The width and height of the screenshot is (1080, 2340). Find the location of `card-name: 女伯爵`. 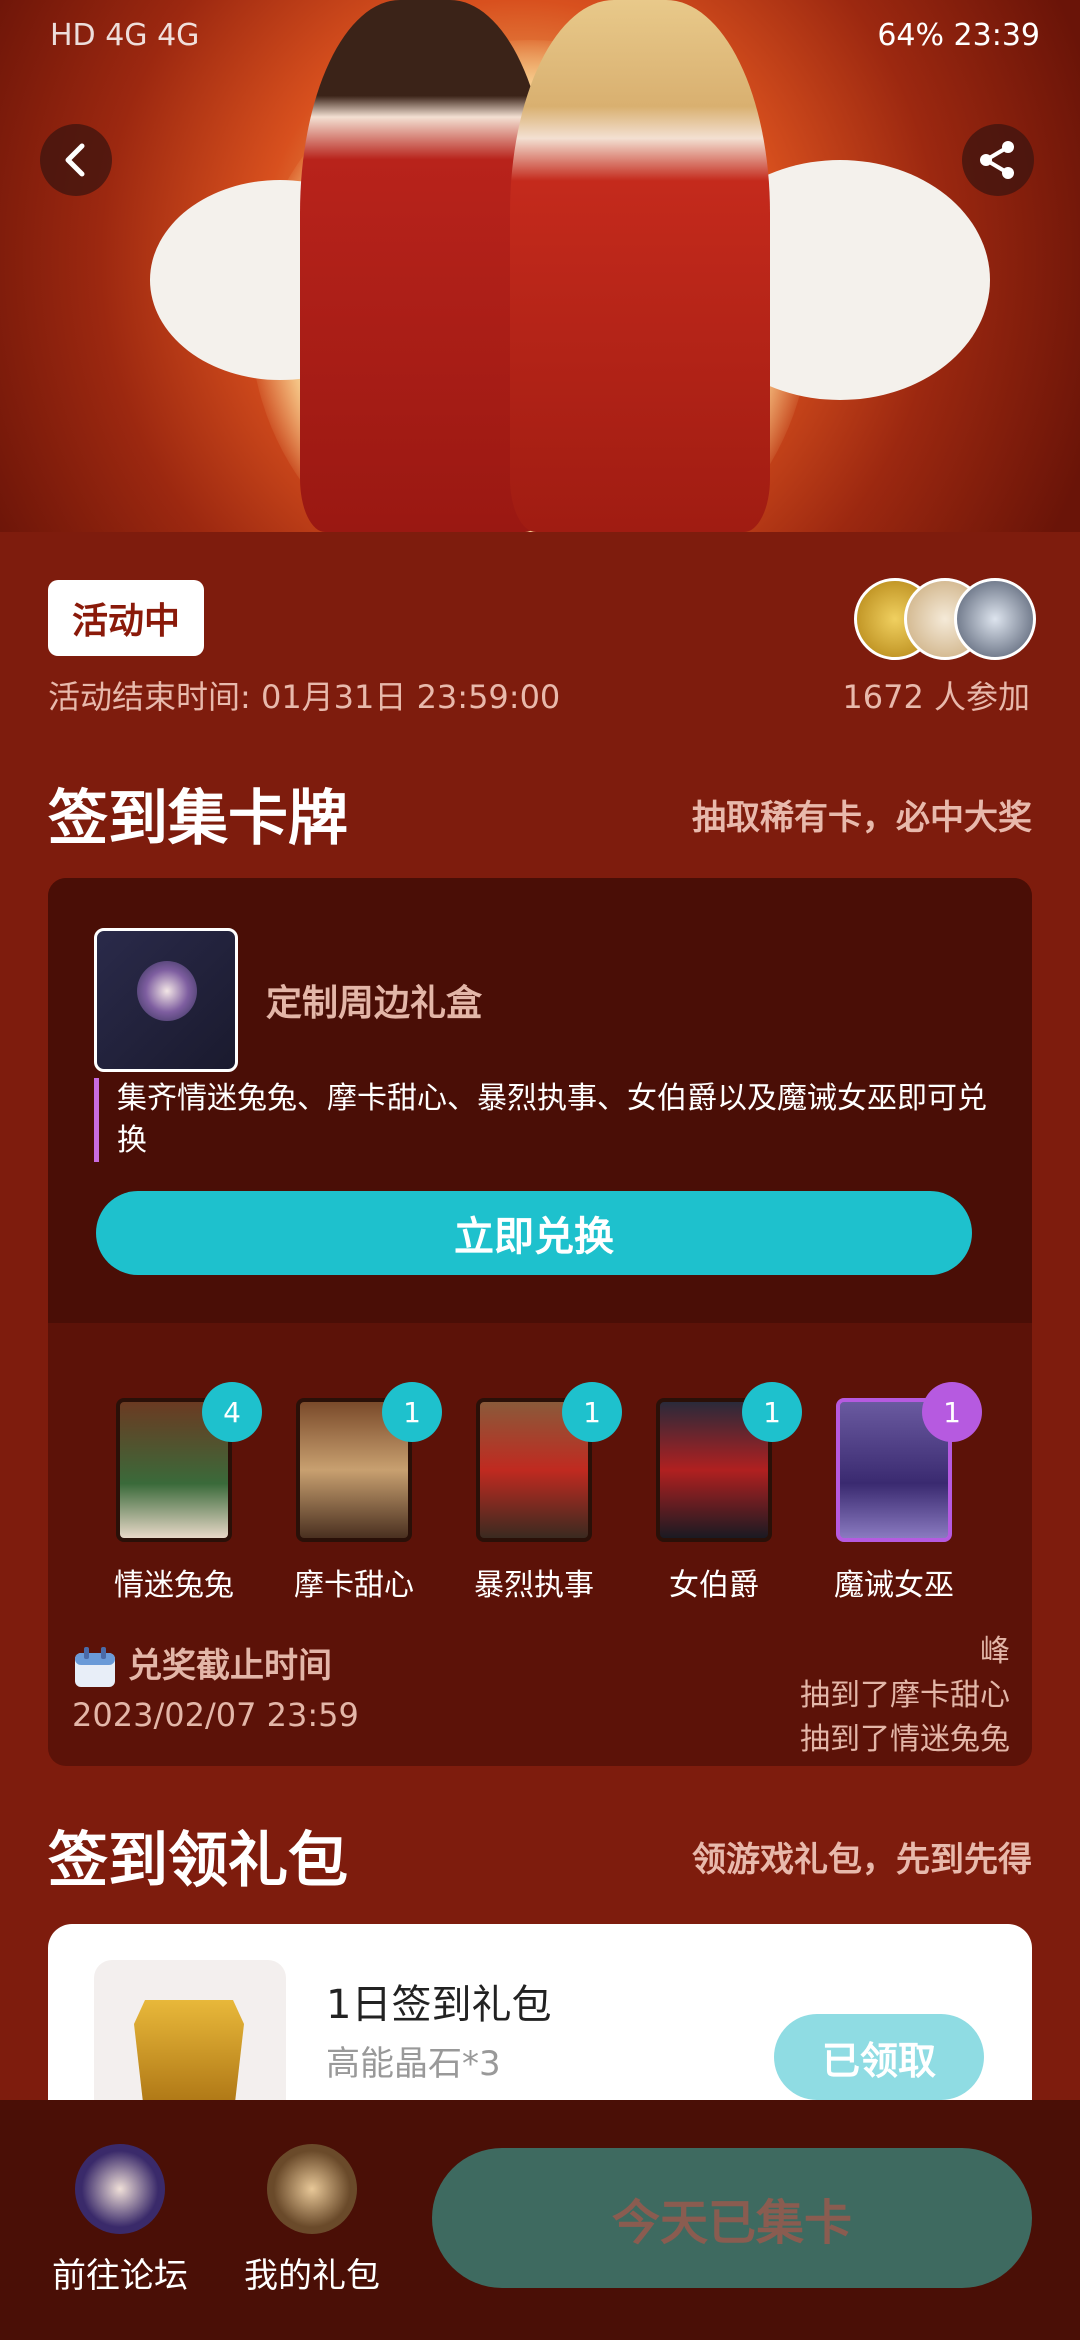

card-name: 女伯爵 is located at coordinates (714, 1585).